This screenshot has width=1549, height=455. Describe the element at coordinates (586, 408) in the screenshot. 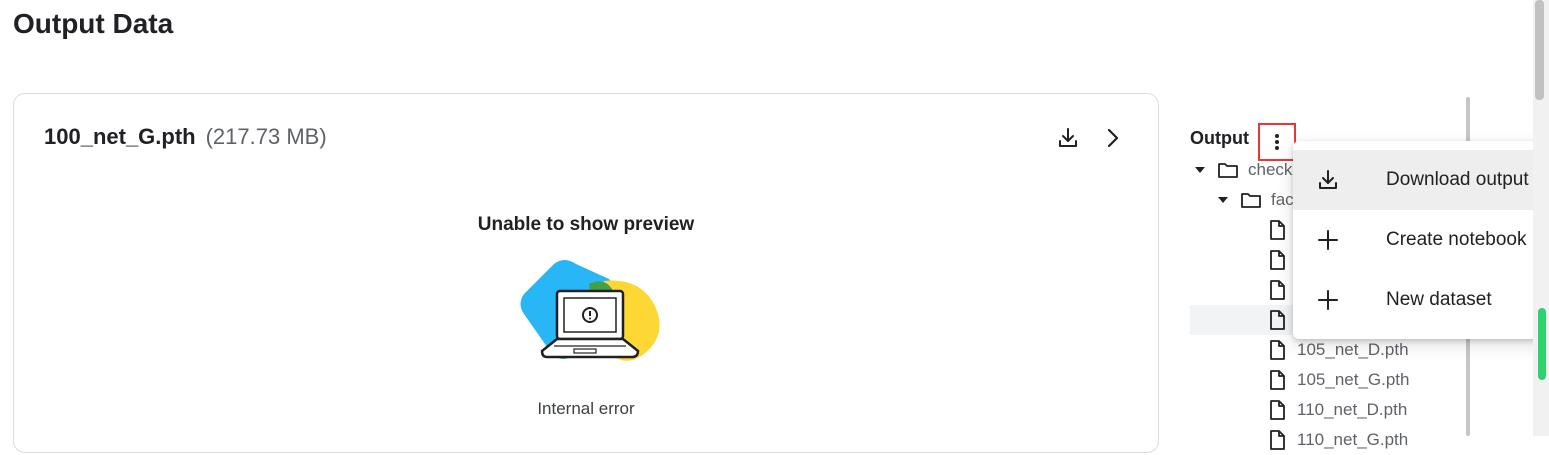

I see `preview-error-text: Internal error` at that location.